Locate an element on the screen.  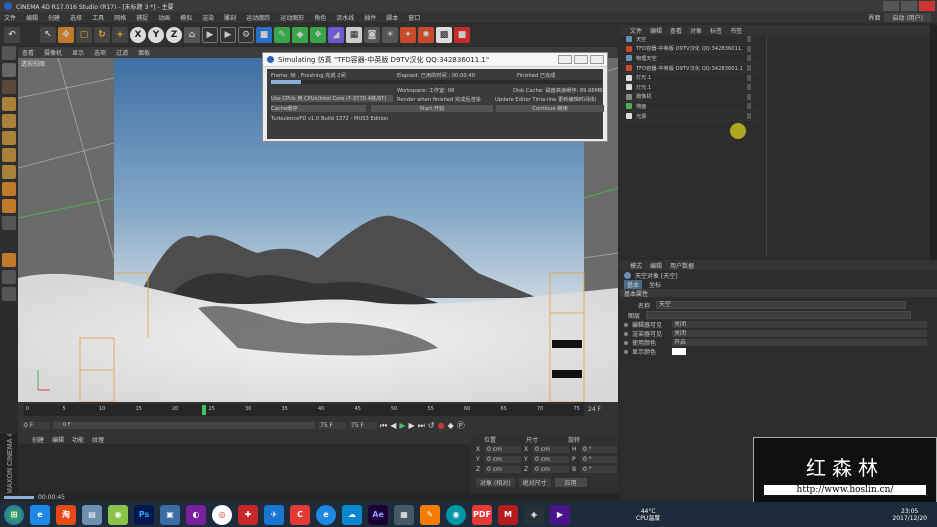
menu-item-4: 工具 is located at coordinates (98, 17).